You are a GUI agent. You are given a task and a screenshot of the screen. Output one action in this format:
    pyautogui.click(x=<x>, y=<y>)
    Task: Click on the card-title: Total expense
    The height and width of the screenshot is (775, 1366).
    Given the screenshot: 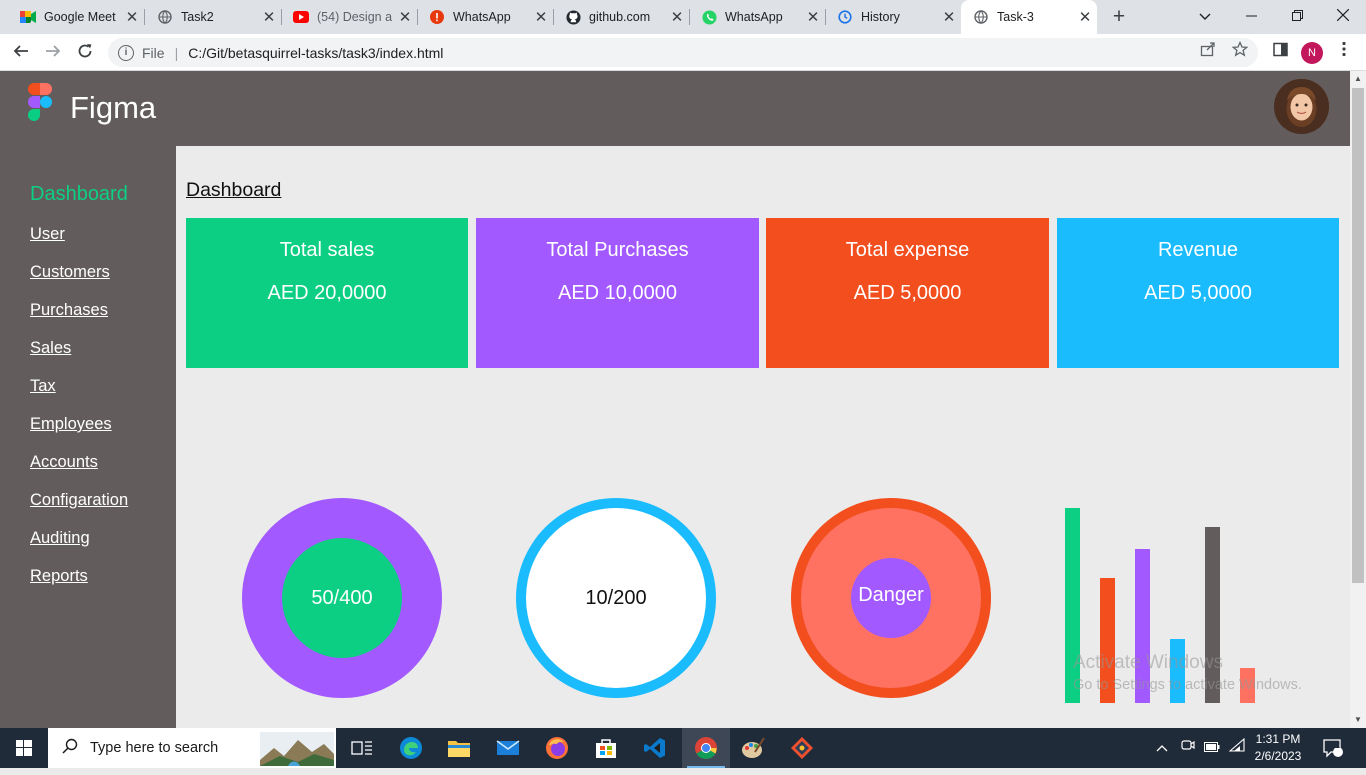 What is the action you would take?
    pyautogui.click(x=907, y=250)
    